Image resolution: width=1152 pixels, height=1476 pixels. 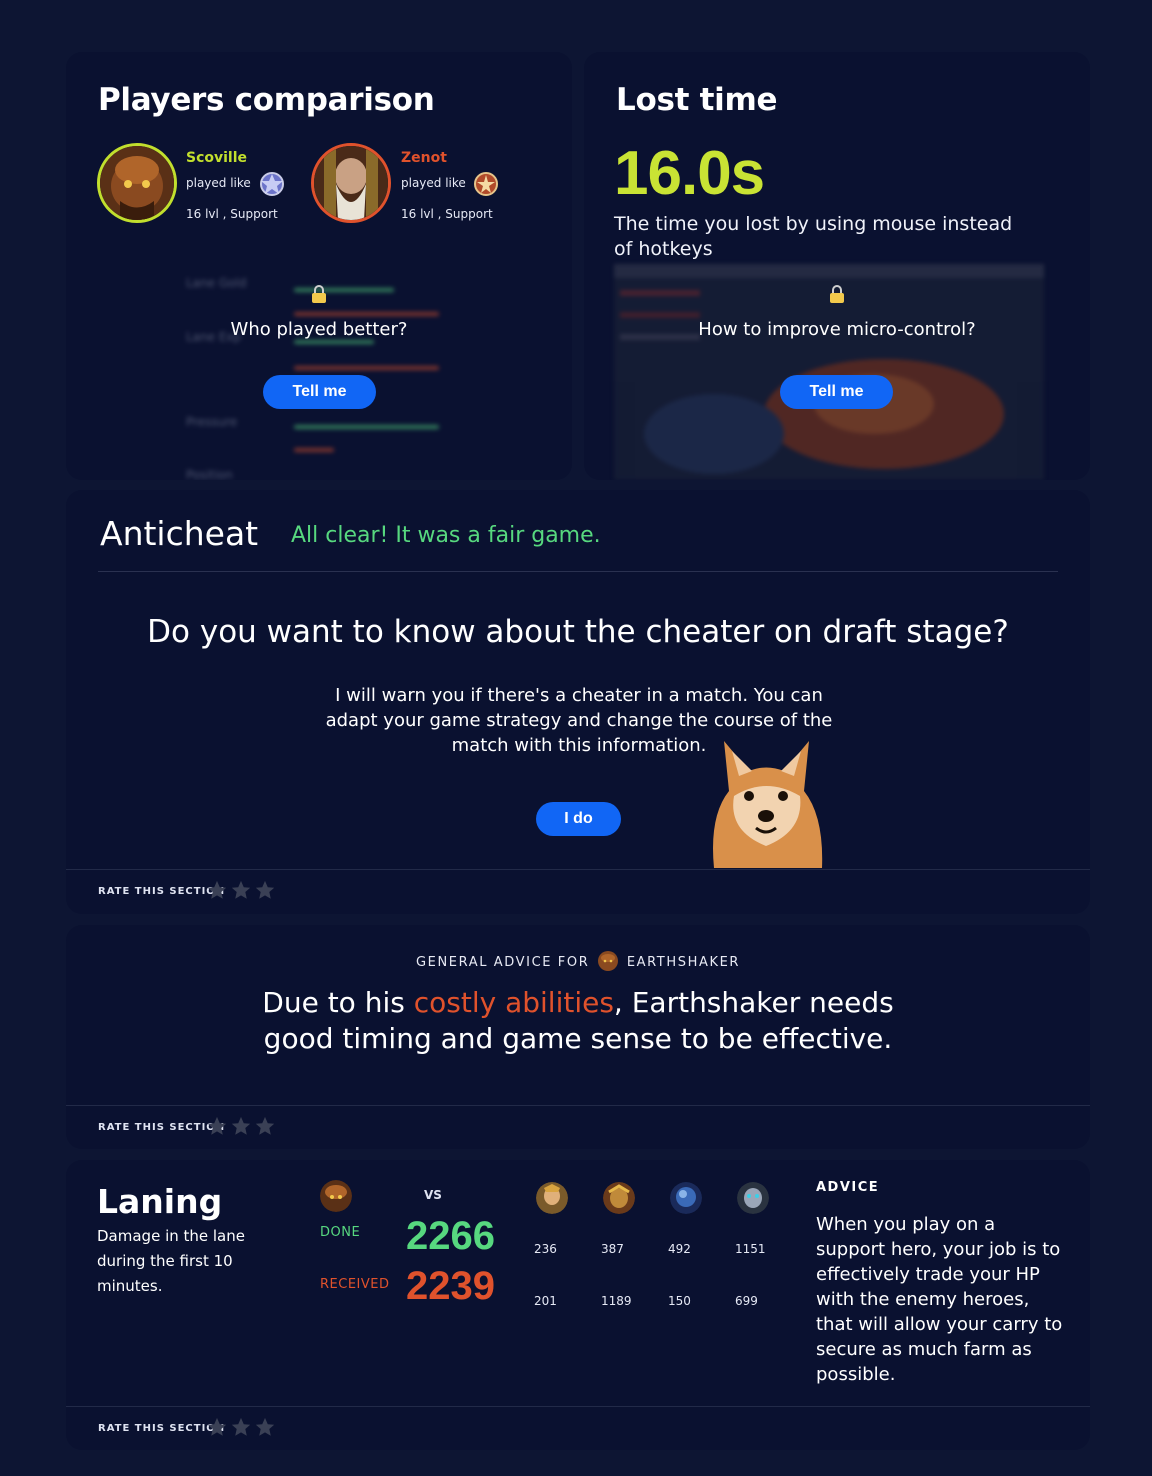 I want to click on advice-heading: ADVICE, so click(x=848, y=1187).